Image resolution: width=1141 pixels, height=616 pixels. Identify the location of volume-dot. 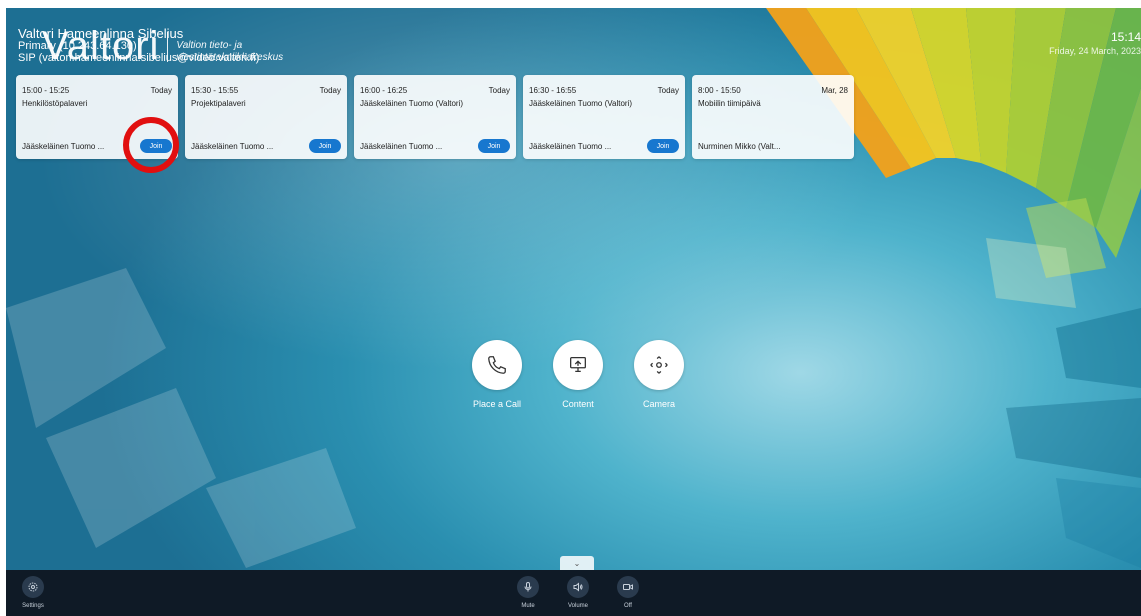
(578, 587).